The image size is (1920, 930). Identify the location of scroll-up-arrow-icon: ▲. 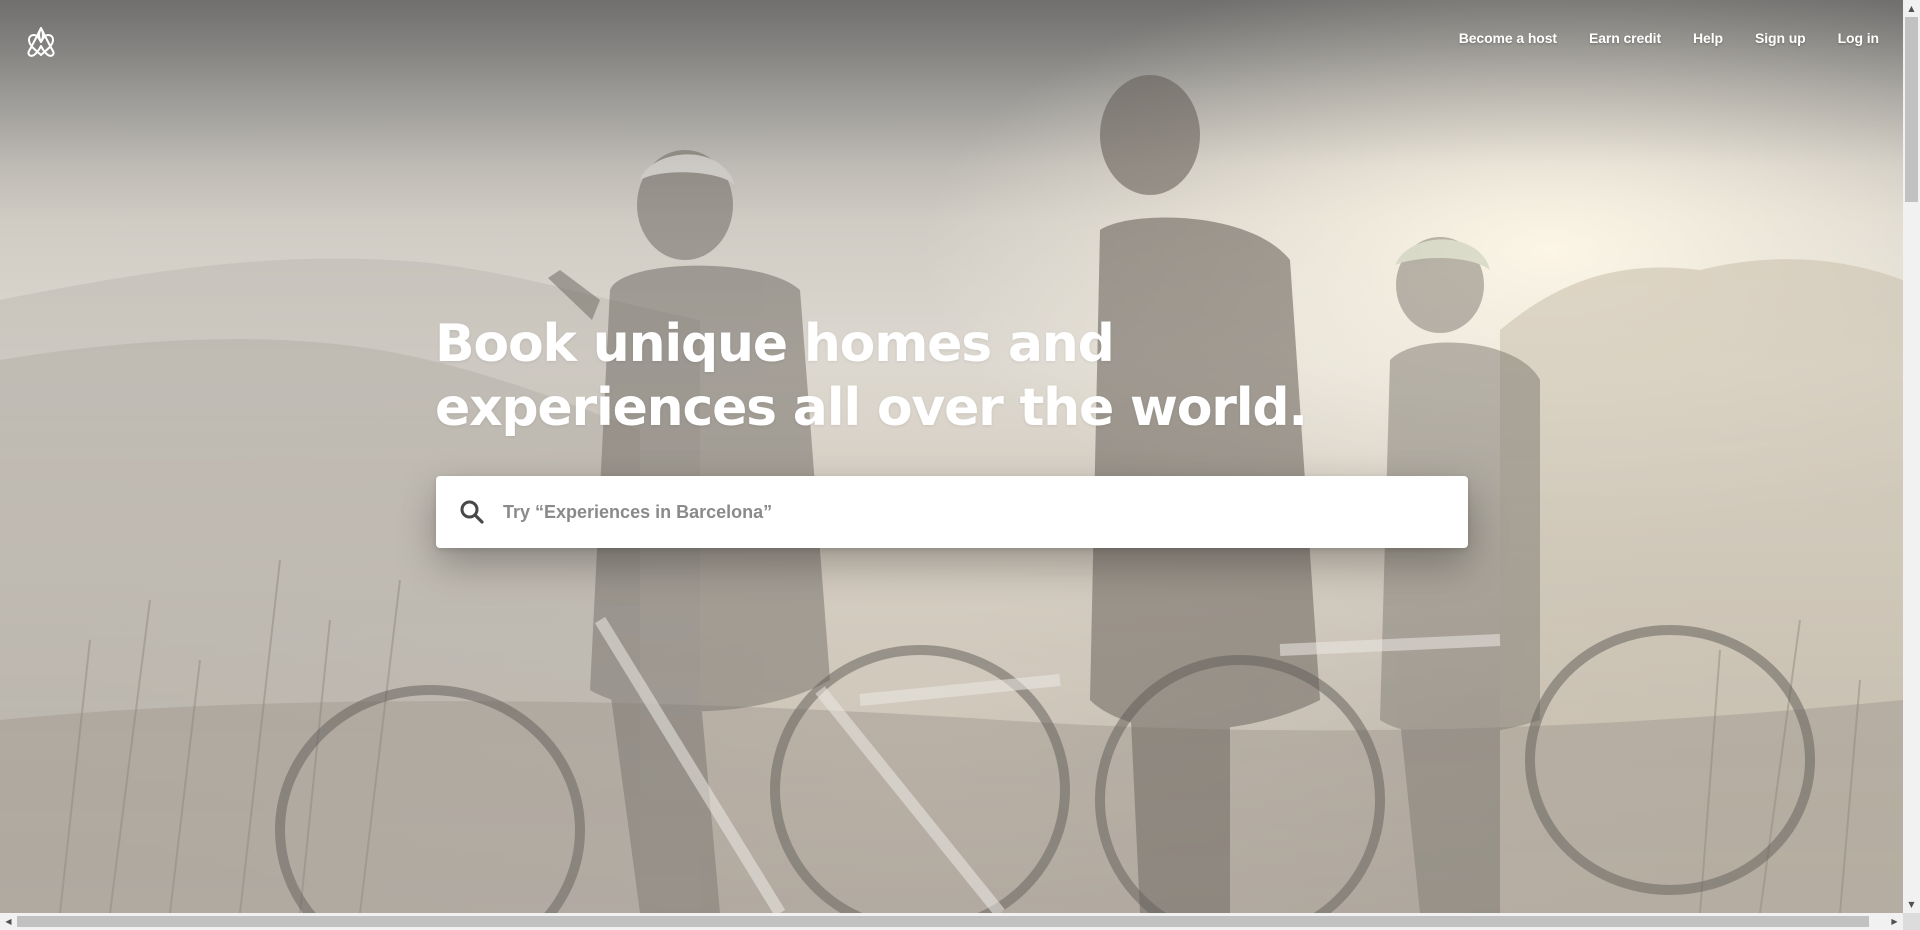
(1911, 8).